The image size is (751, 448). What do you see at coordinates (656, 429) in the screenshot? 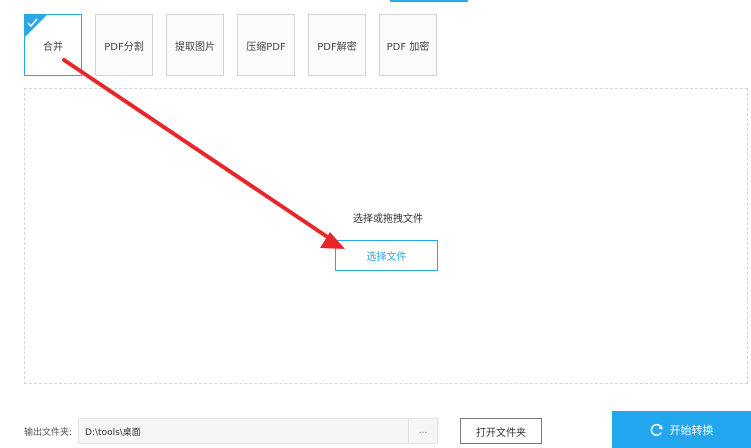
I see `refresh-icon` at bounding box center [656, 429].